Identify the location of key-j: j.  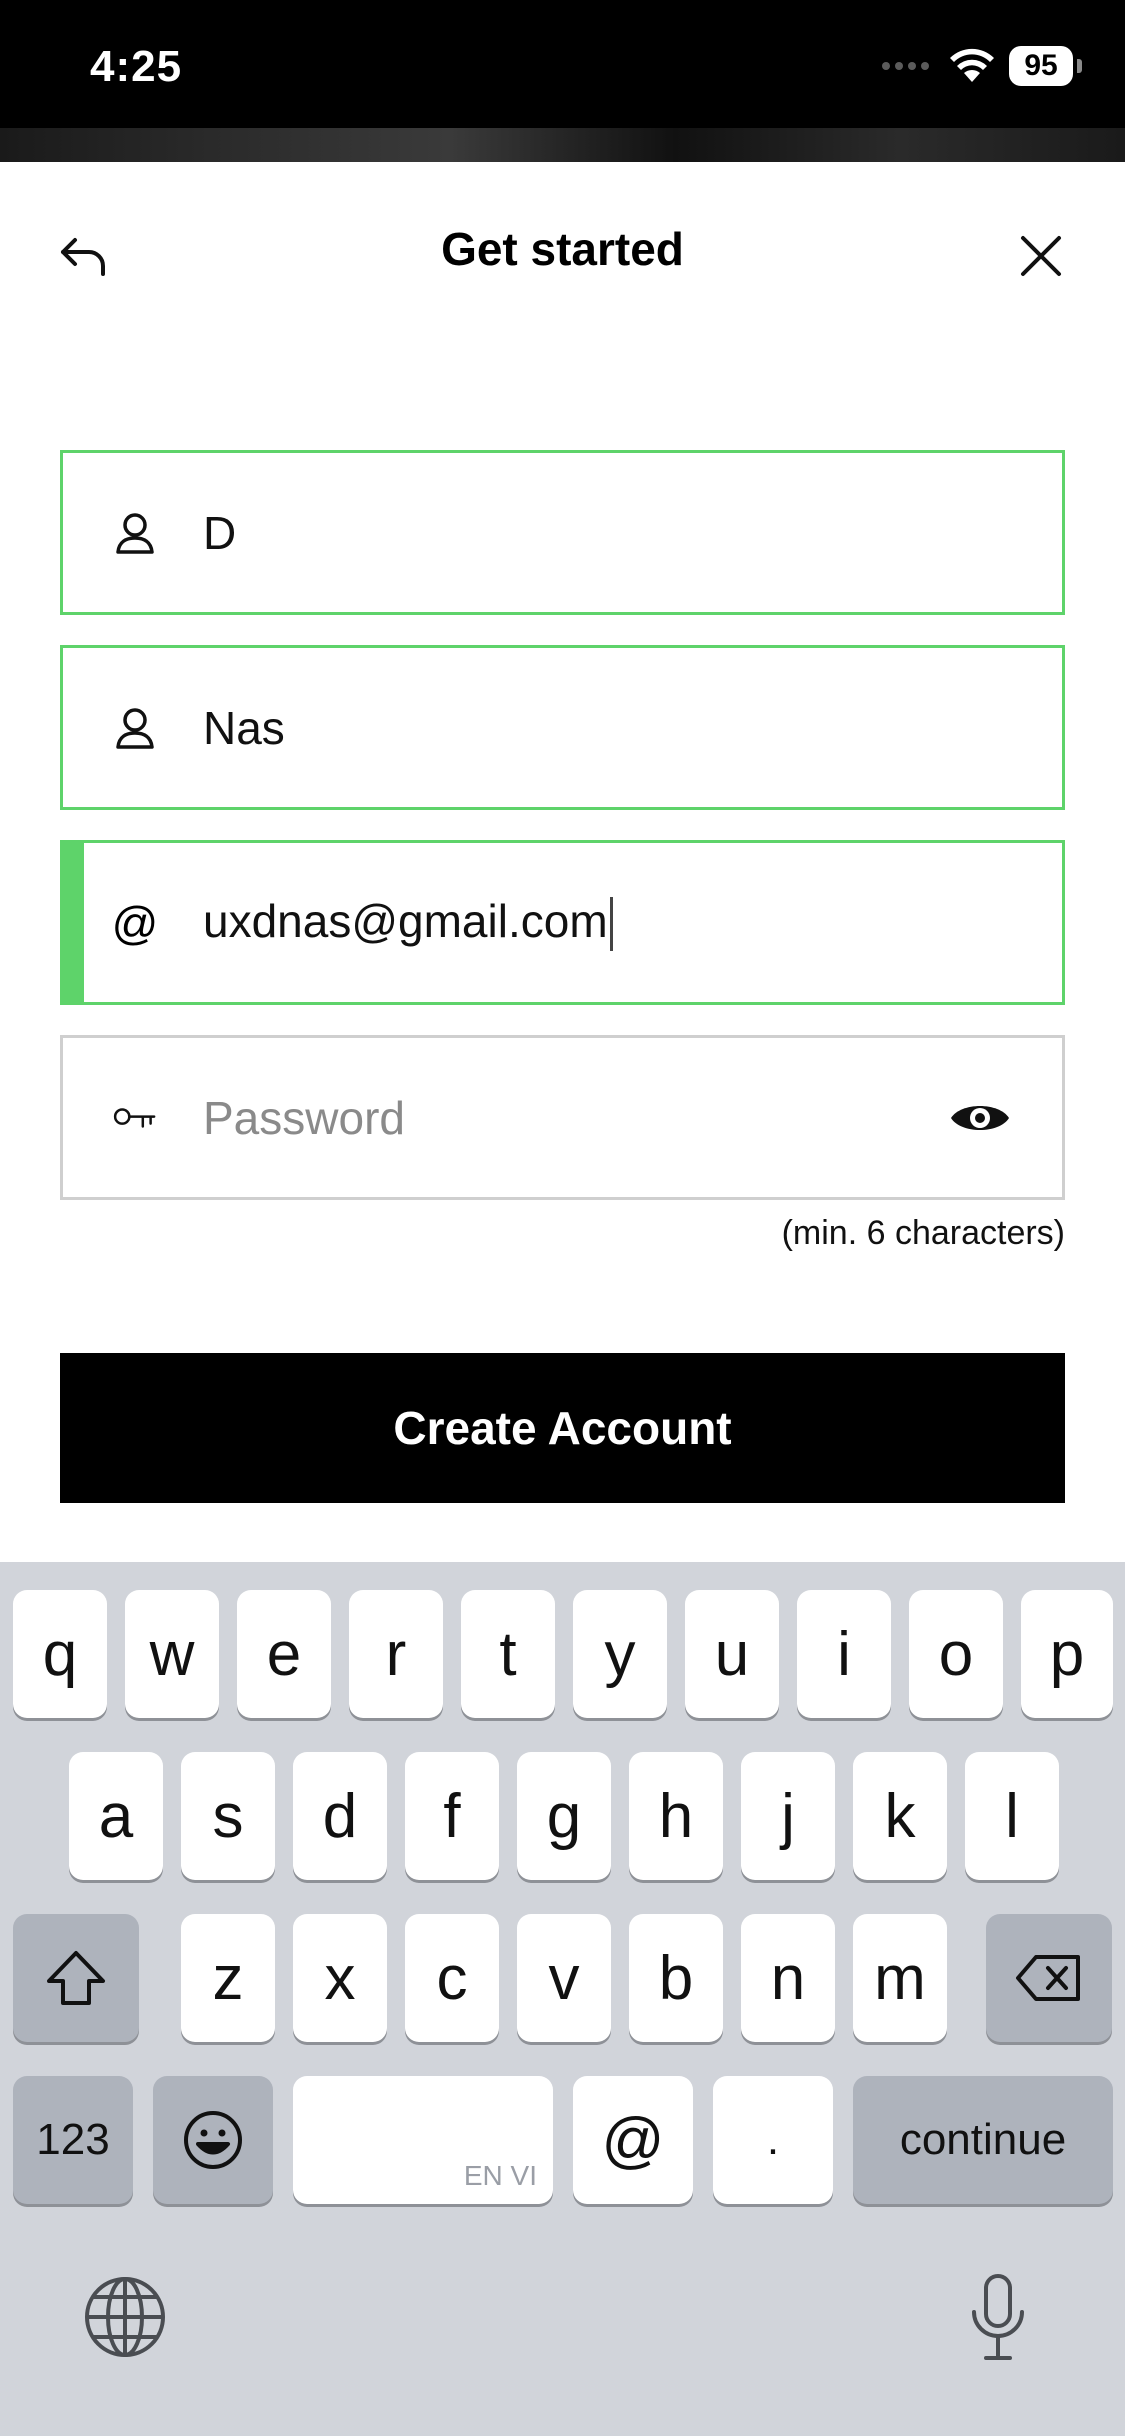
(788, 1816).